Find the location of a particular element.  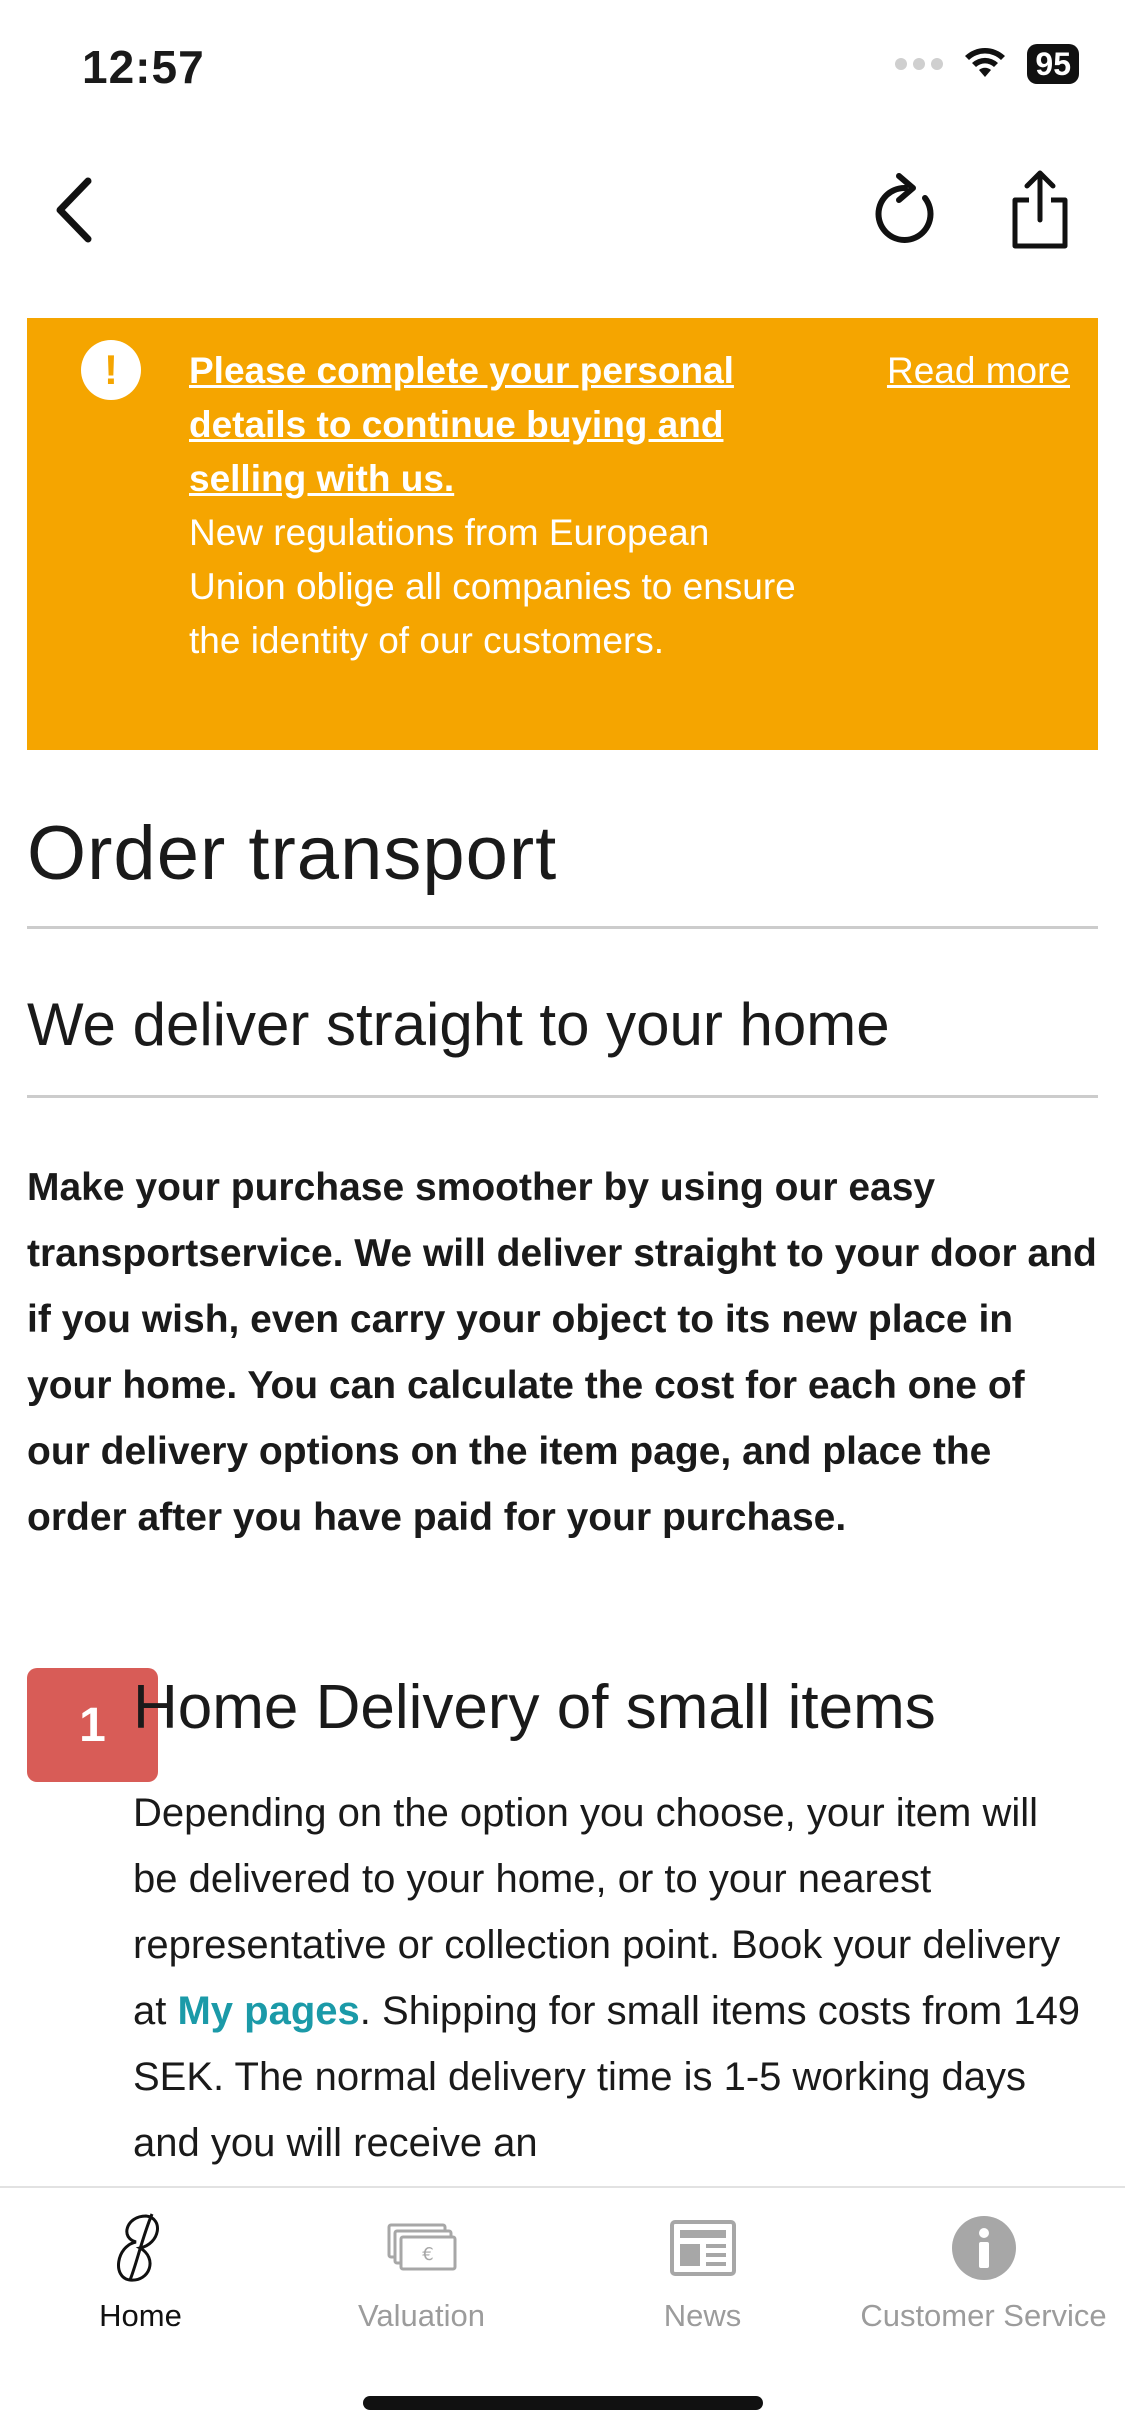

banknotes-icon: € is located at coordinates (422, 2248).